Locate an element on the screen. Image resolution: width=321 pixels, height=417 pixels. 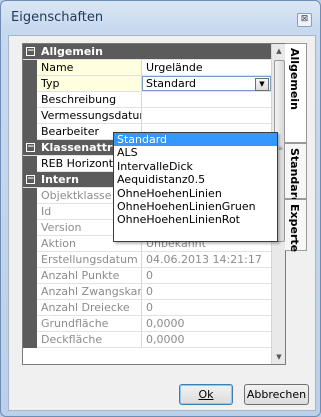
property-row: Anzahl Punkte 0 is located at coordinates (147, 276).